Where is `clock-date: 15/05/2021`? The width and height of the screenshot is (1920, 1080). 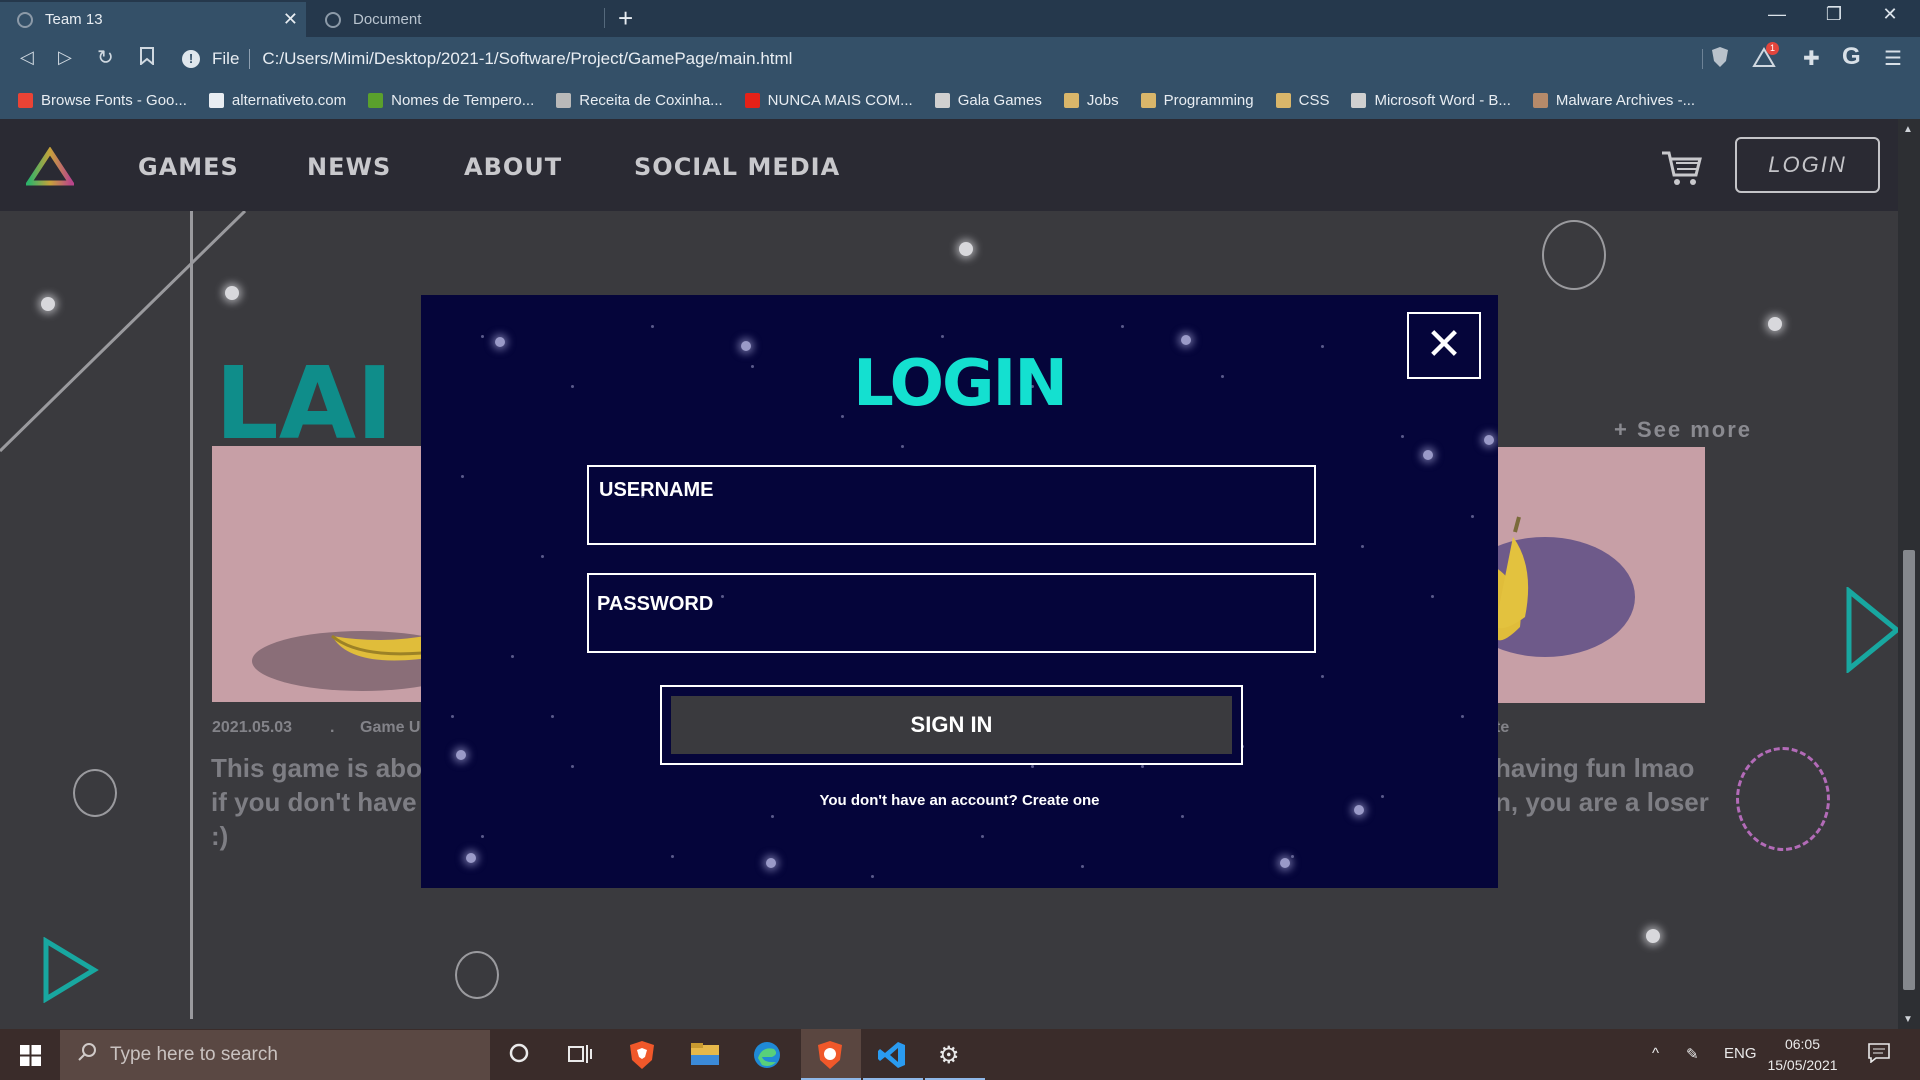 clock-date: 15/05/2021 is located at coordinates (1802, 1065).